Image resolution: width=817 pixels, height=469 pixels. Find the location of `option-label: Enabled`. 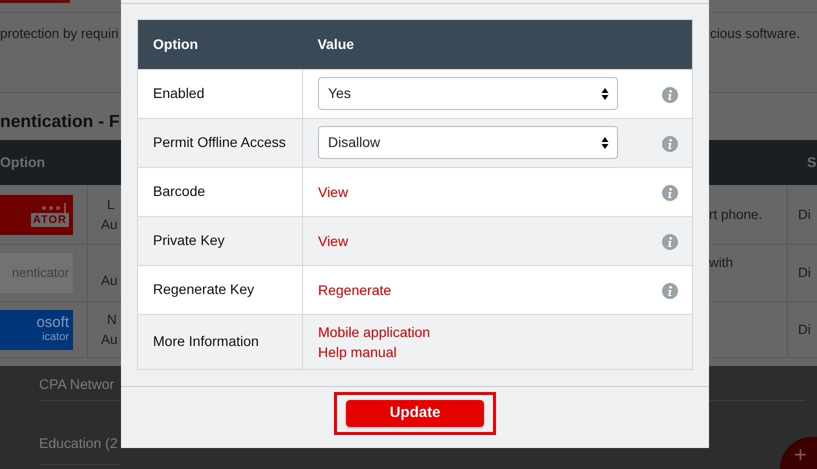

option-label: Enabled is located at coordinates (220, 93).